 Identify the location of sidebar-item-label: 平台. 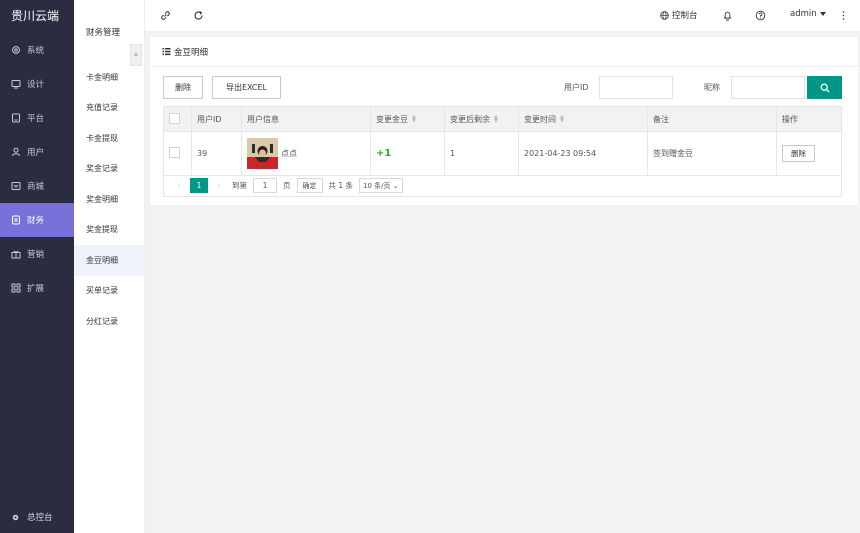
(36, 119).